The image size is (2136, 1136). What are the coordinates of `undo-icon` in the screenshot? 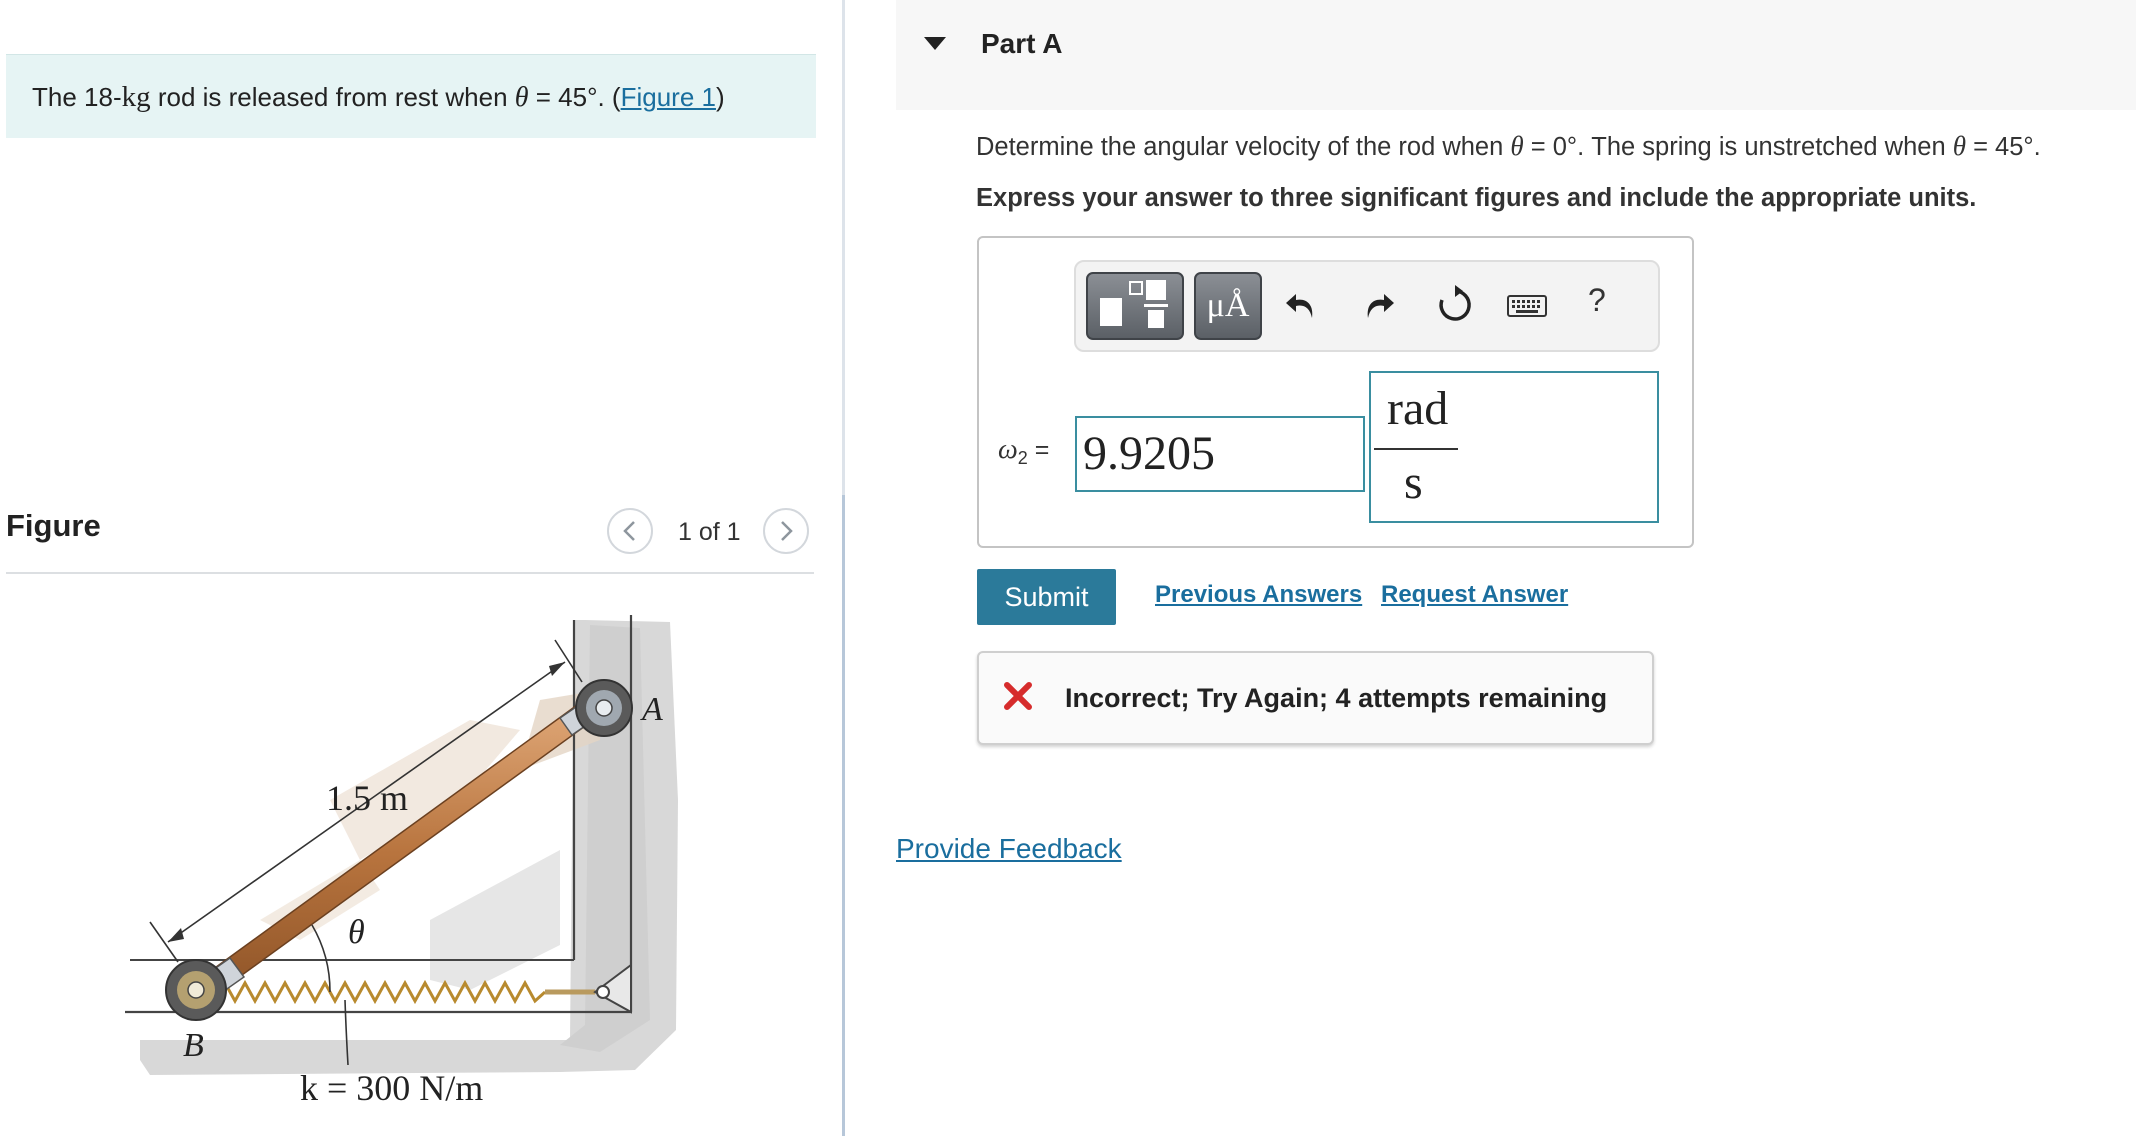 It's located at (1302, 306).